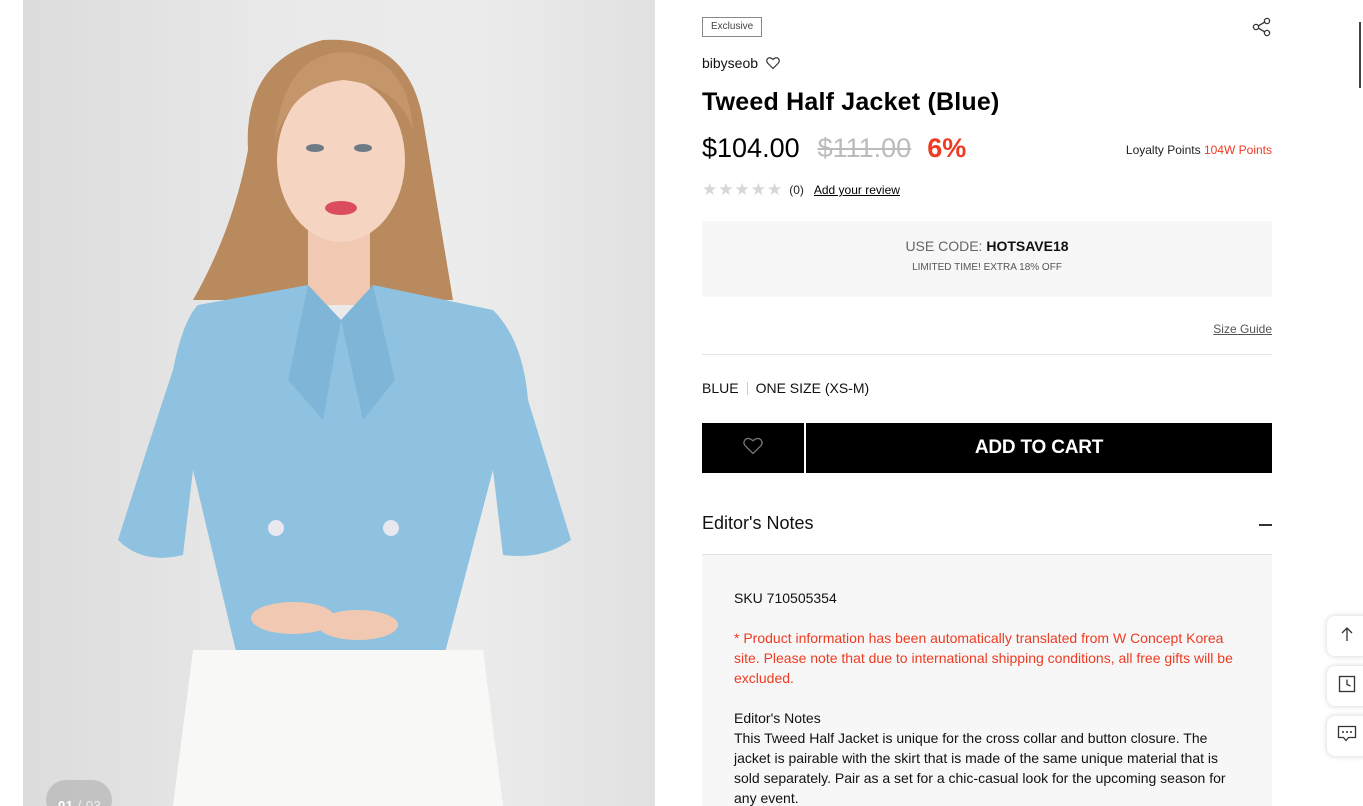 The image size is (1363, 806). What do you see at coordinates (812, 388) in the screenshot?
I see `size-option: ONE SIZE (XS-M)` at bounding box center [812, 388].